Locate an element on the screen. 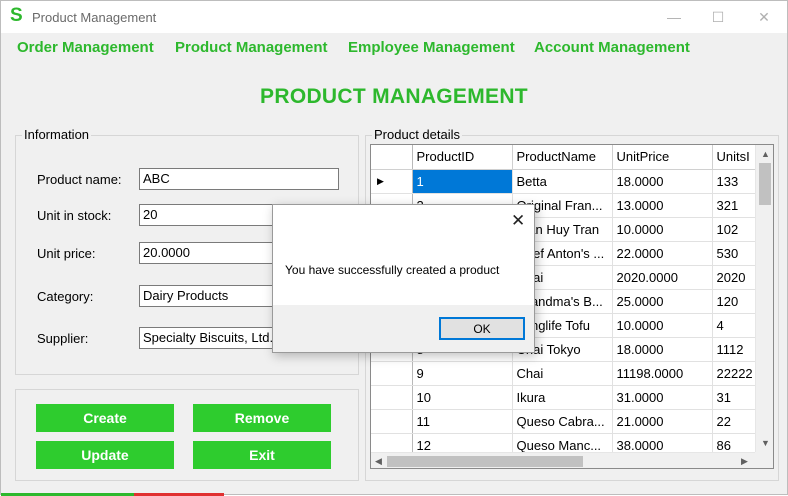 The image size is (788, 496). menu-order-management: Order Management is located at coordinates (85, 47).